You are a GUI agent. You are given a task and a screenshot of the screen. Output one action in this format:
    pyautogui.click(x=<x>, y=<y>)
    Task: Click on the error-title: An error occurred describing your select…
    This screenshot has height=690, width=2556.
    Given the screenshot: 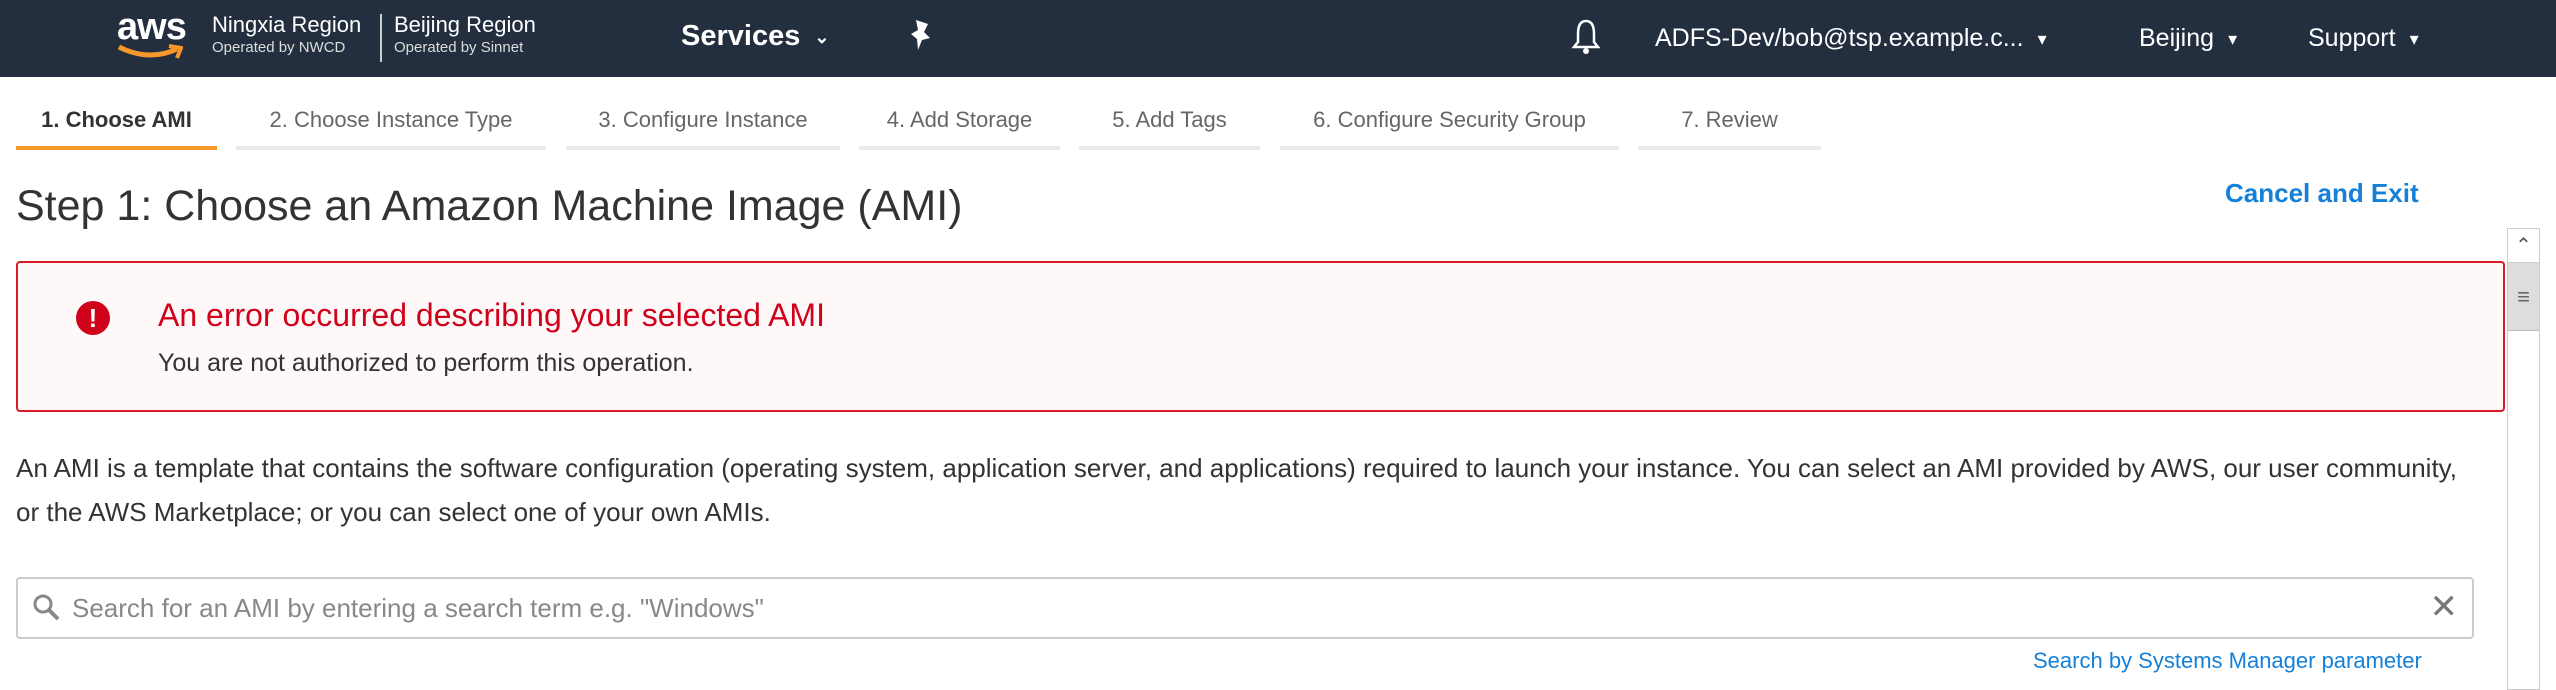 What is the action you would take?
    pyautogui.click(x=491, y=315)
    